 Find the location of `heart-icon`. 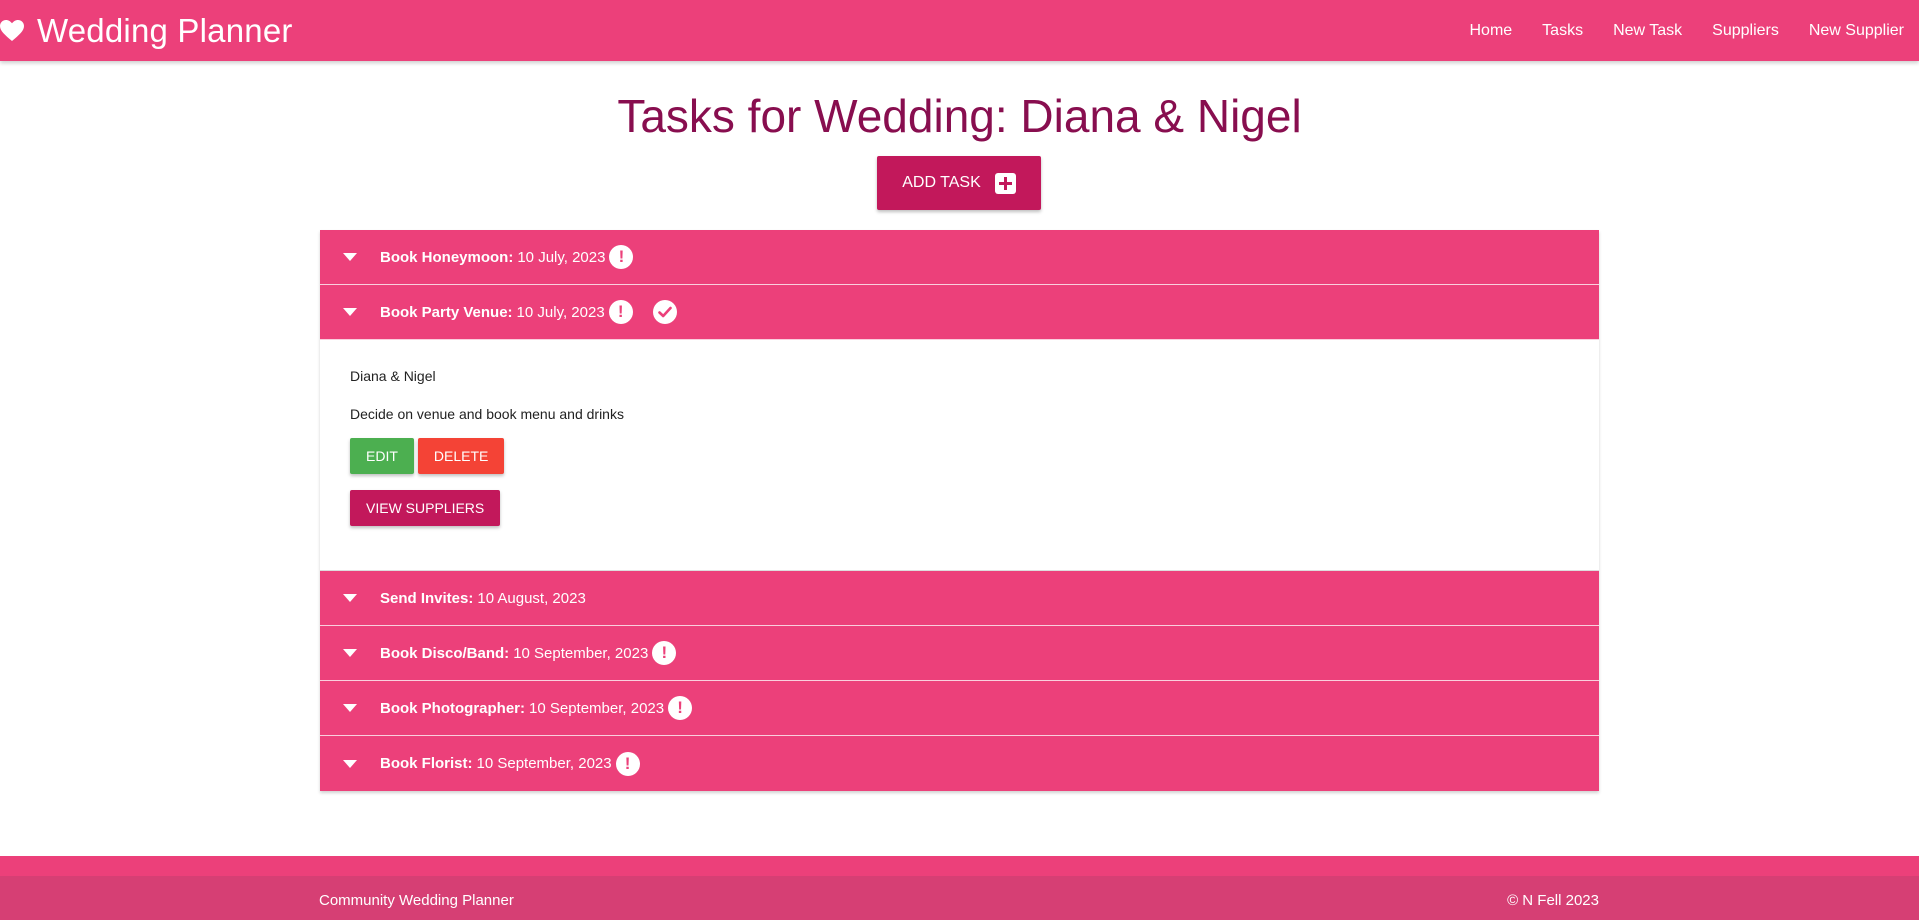

heart-icon is located at coordinates (12, 30).